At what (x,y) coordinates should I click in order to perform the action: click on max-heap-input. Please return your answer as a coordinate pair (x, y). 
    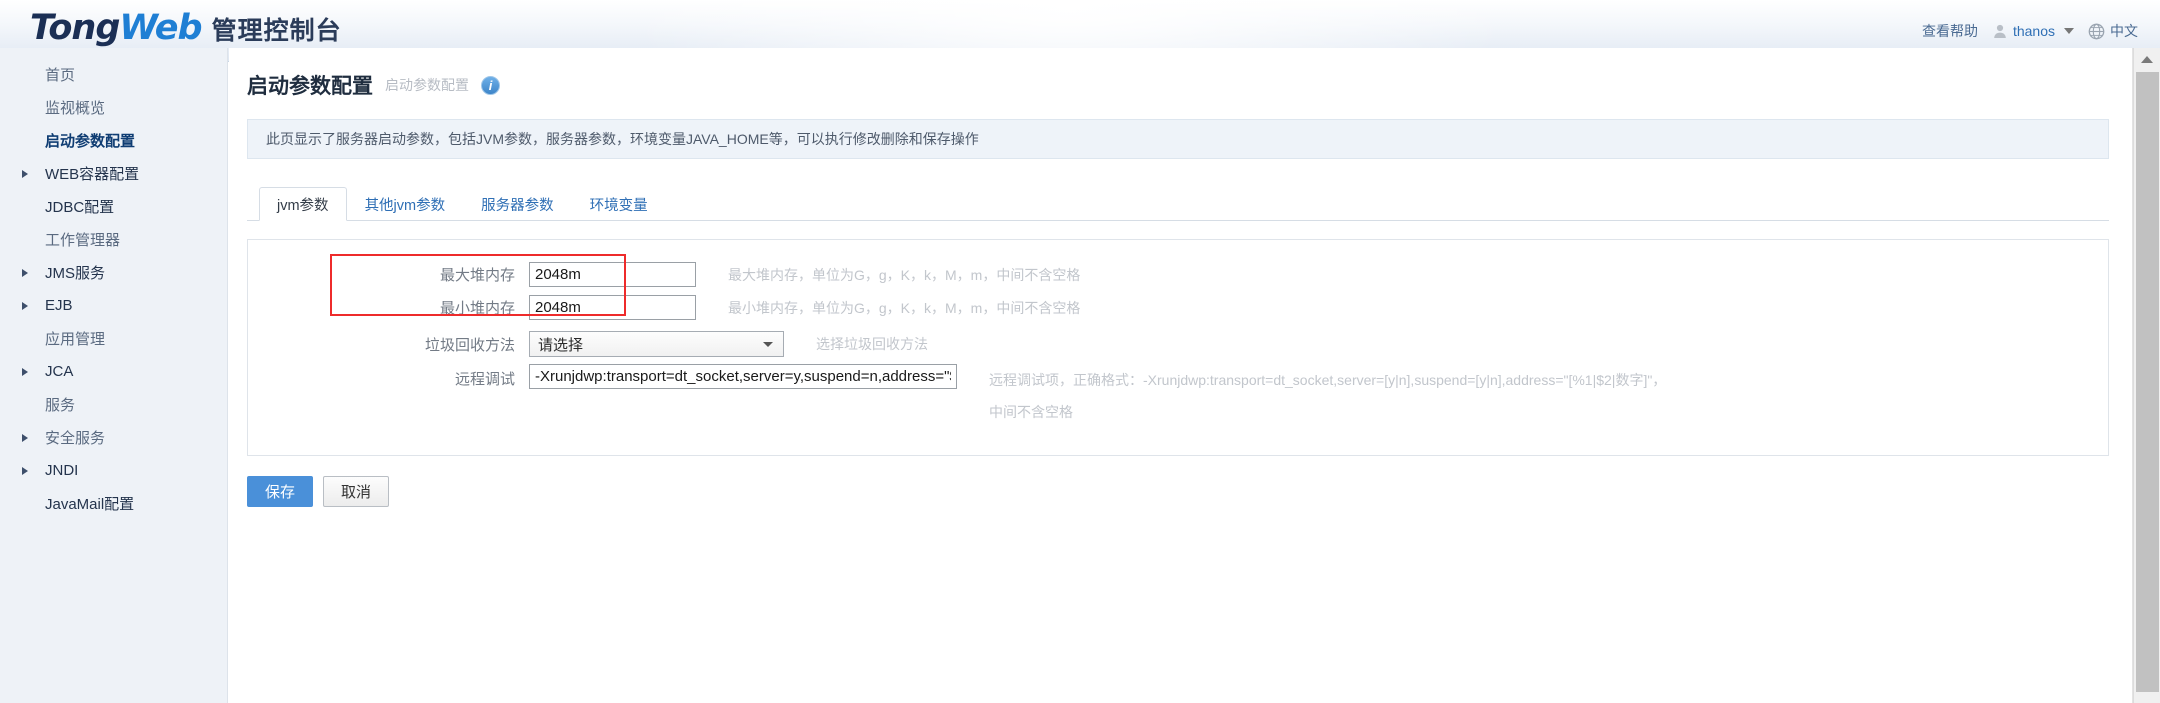
    Looking at the image, I should click on (612, 274).